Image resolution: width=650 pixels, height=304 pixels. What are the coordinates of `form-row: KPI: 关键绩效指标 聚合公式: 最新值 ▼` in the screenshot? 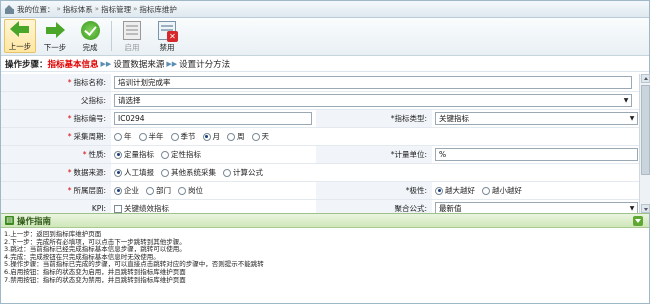 It's located at (320, 206).